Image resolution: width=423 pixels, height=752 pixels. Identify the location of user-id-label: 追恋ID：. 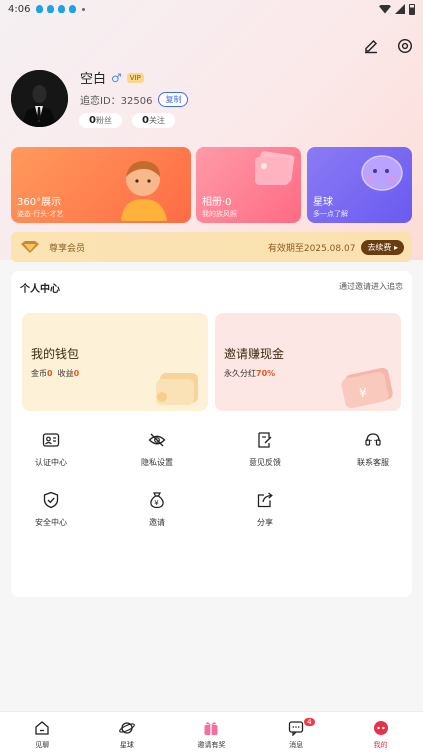
(100, 101).